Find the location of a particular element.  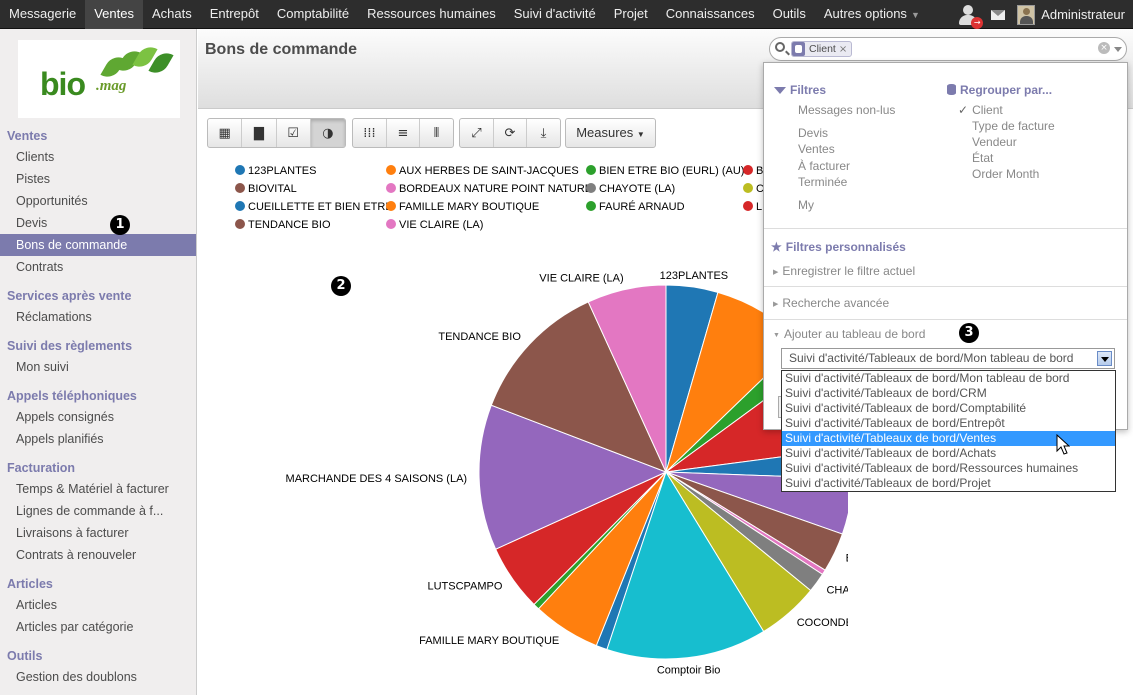

sidebar-item: Contrats à renouveler is located at coordinates (98, 555).